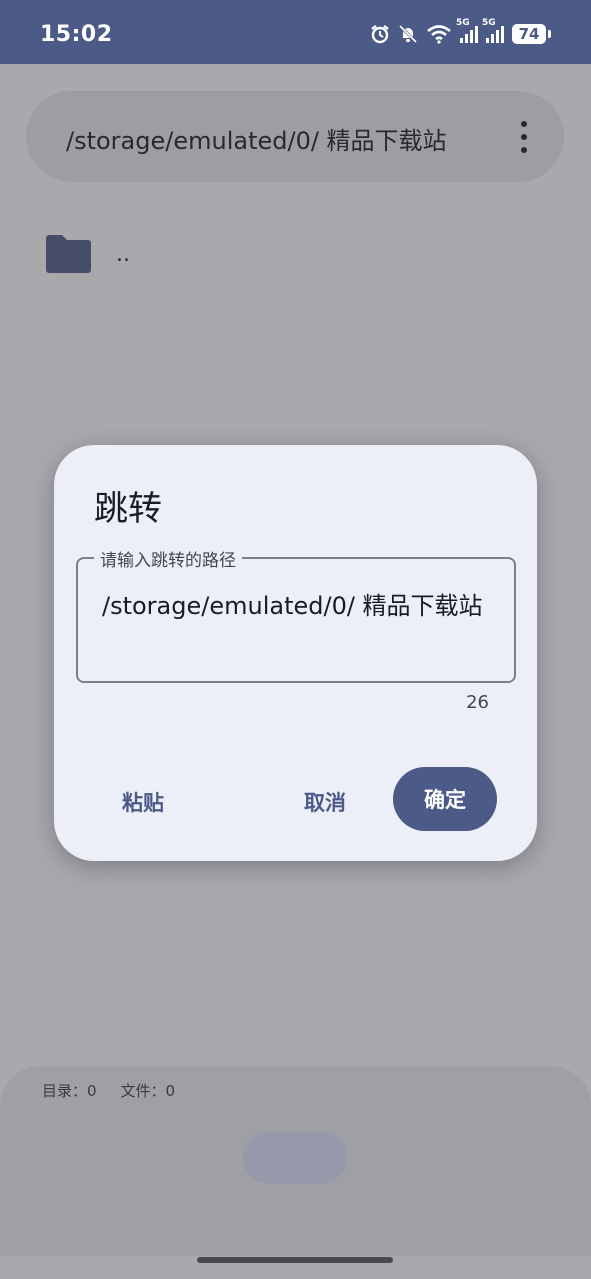 The height and width of the screenshot is (1279, 591). Describe the element at coordinates (325, 802) in the screenshot. I see `cancel-button: 取消` at that location.